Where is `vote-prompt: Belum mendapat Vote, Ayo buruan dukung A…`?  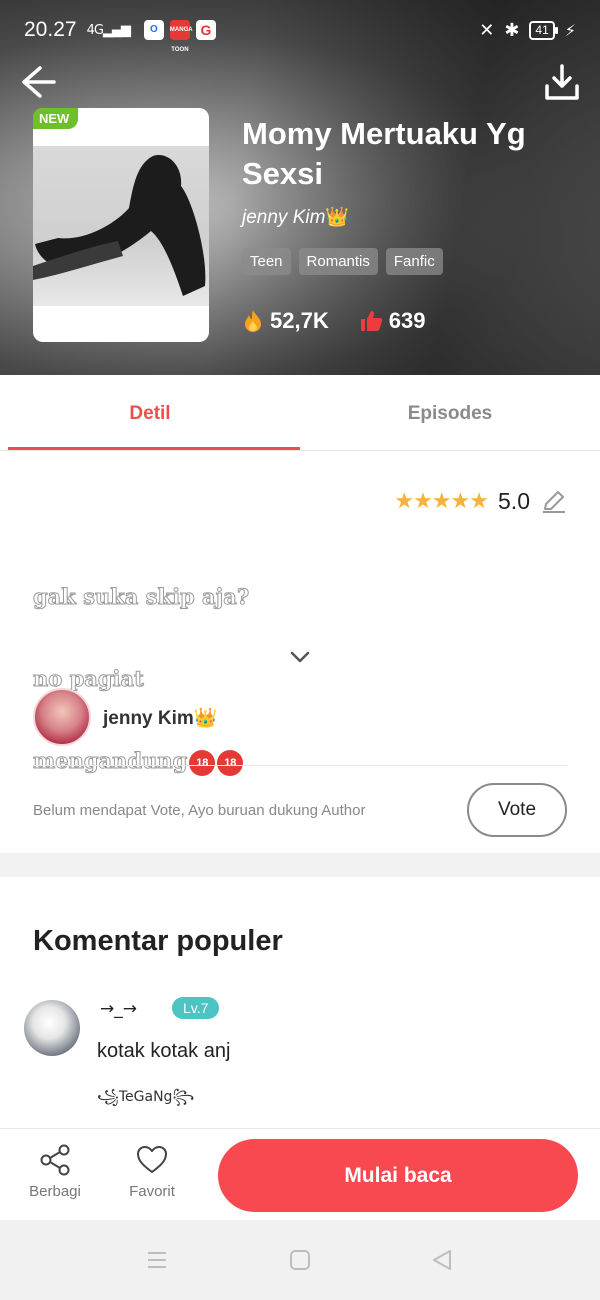 vote-prompt: Belum mendapat Vote, Ayo buruan dukung A… is located at coordinates (199, 810).